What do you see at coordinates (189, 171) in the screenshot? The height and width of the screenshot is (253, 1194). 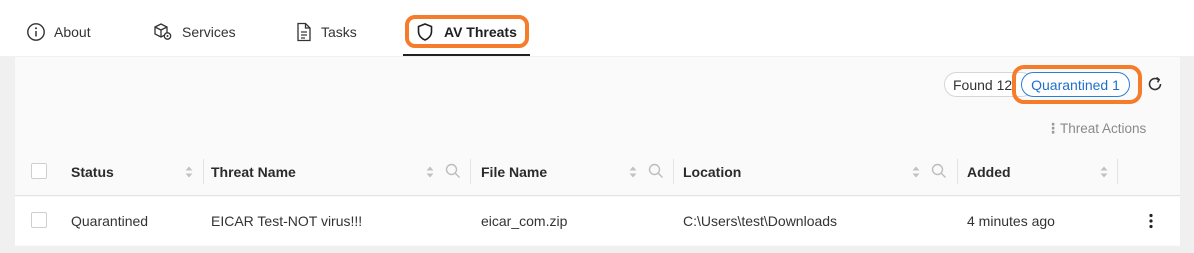 I see `sort-status-icon` at bounding box center [189, 171].